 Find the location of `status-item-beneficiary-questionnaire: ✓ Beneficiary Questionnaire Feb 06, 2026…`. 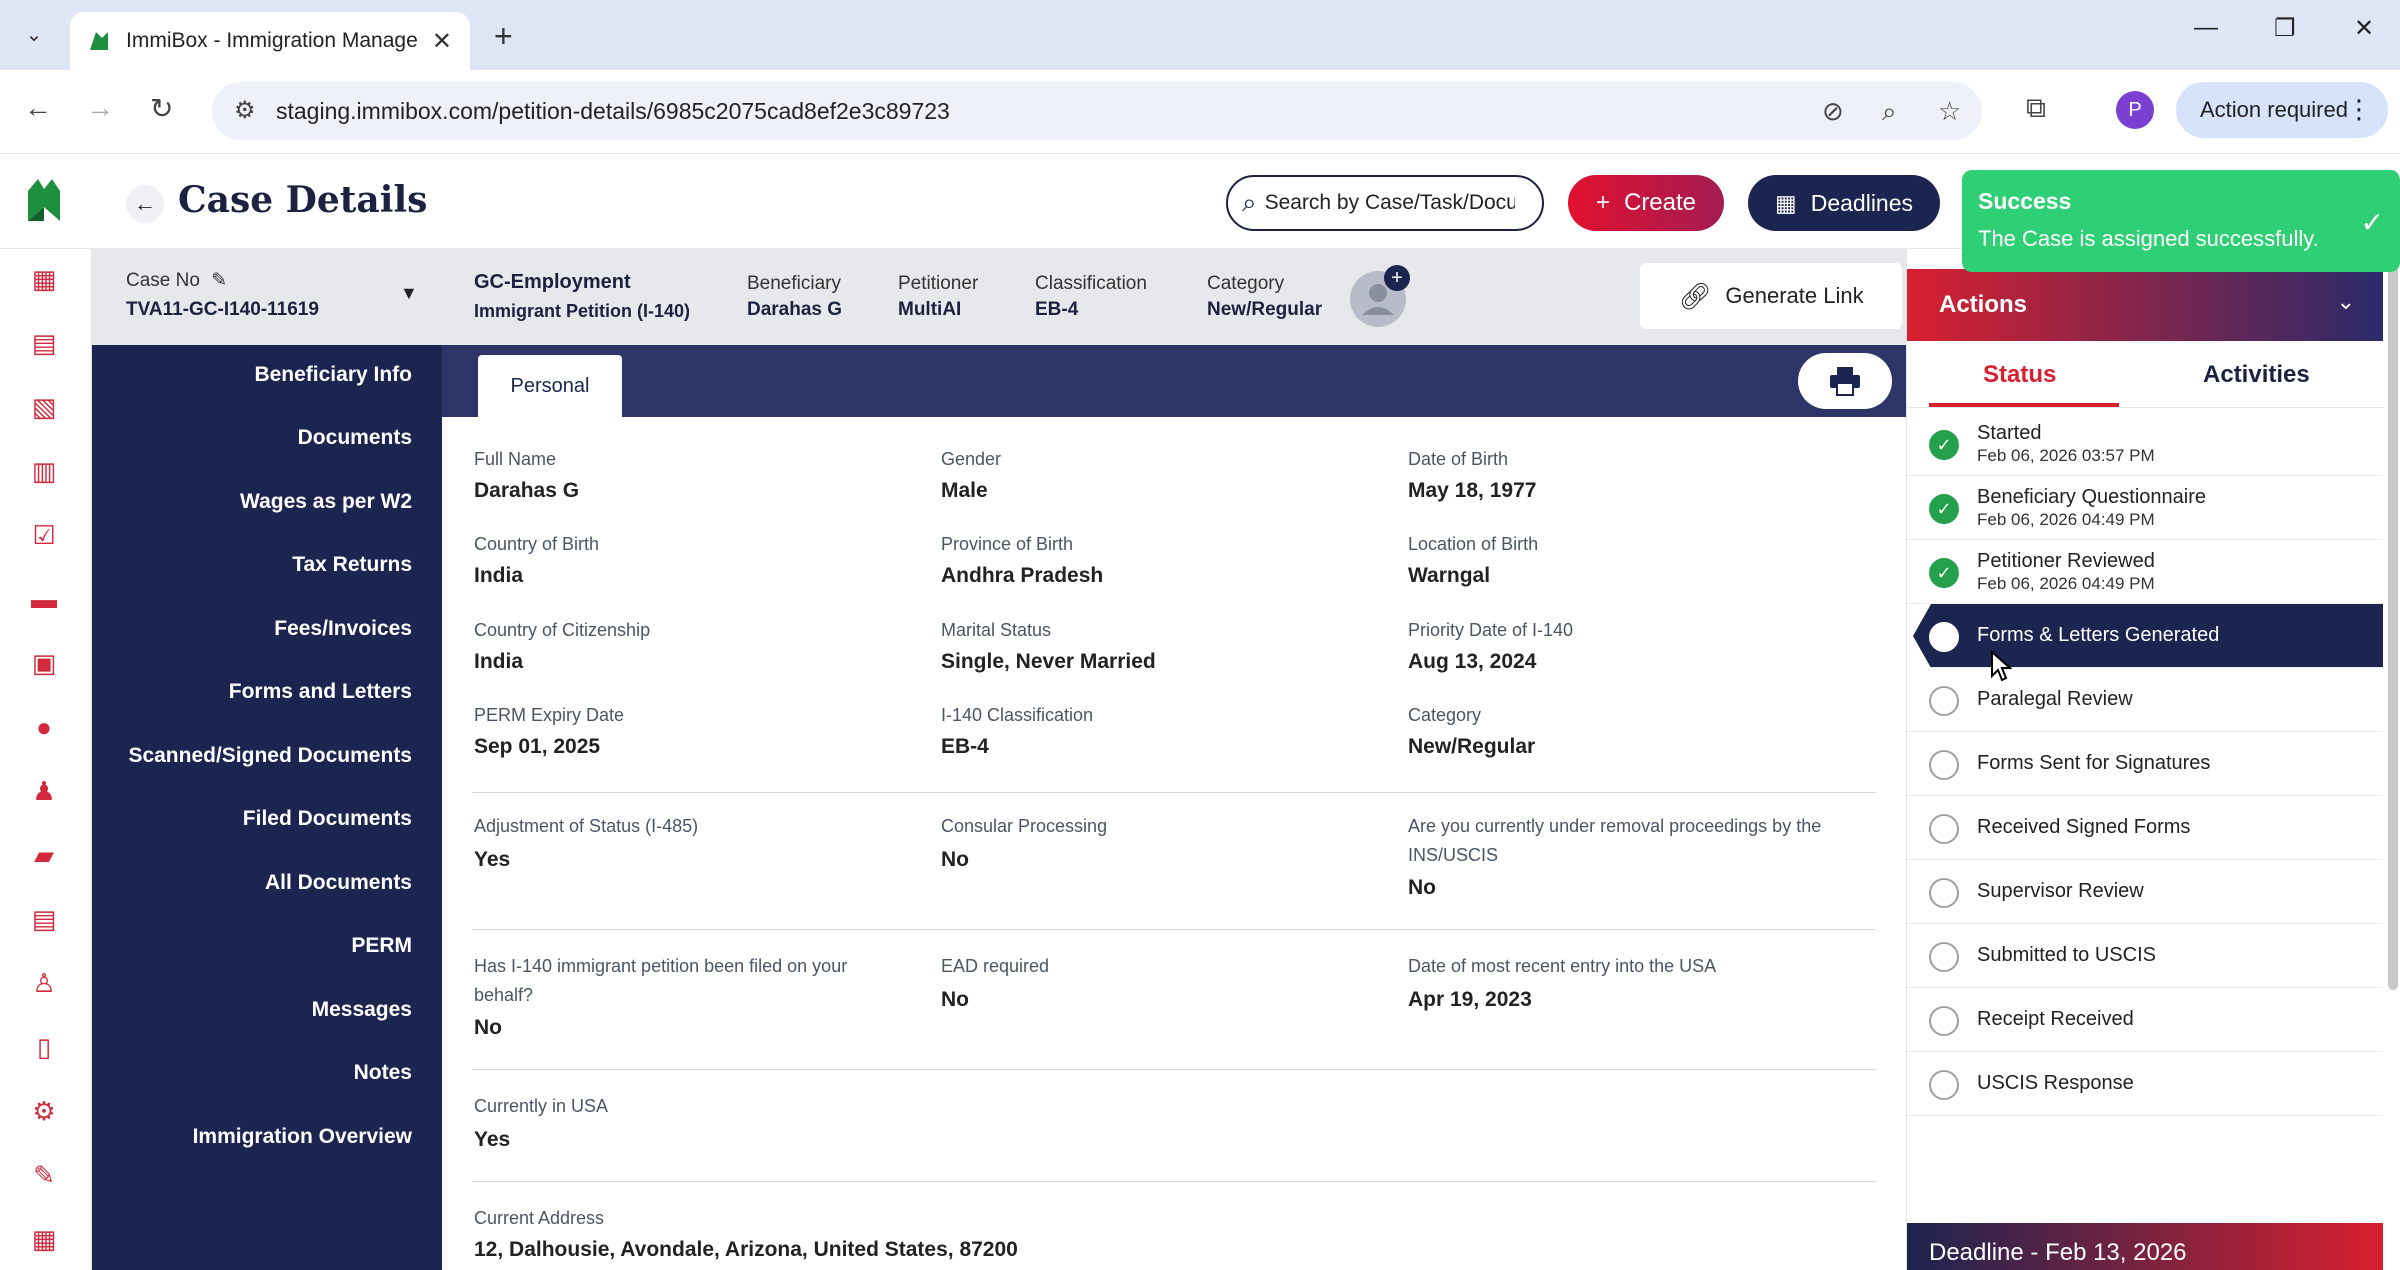

status-item-beneficiary-questionnaire: ✓ Beneficiary Questionnaire Feb 06, 2026… is located at coordinates (2145, 508).